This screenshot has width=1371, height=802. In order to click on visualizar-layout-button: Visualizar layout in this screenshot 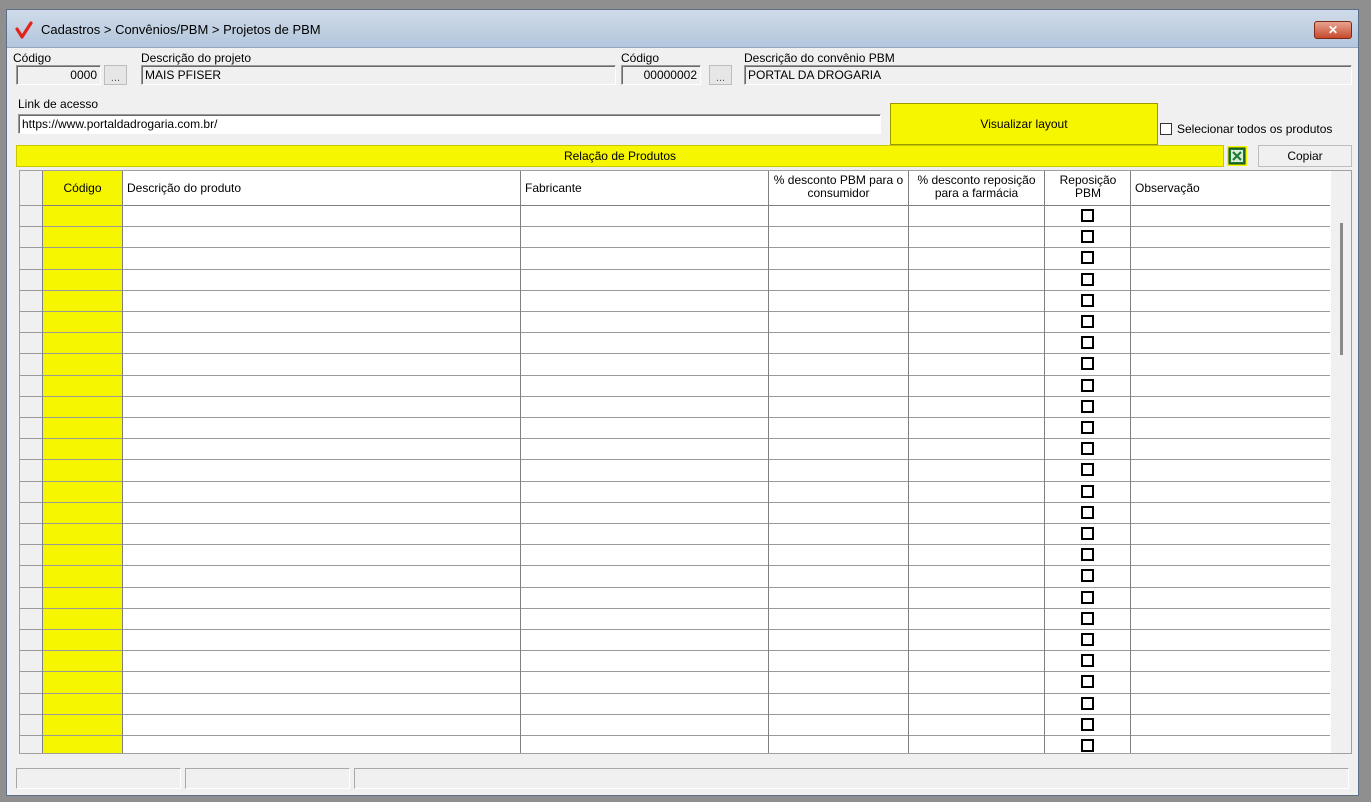, I will do `click(1024, 124)`.